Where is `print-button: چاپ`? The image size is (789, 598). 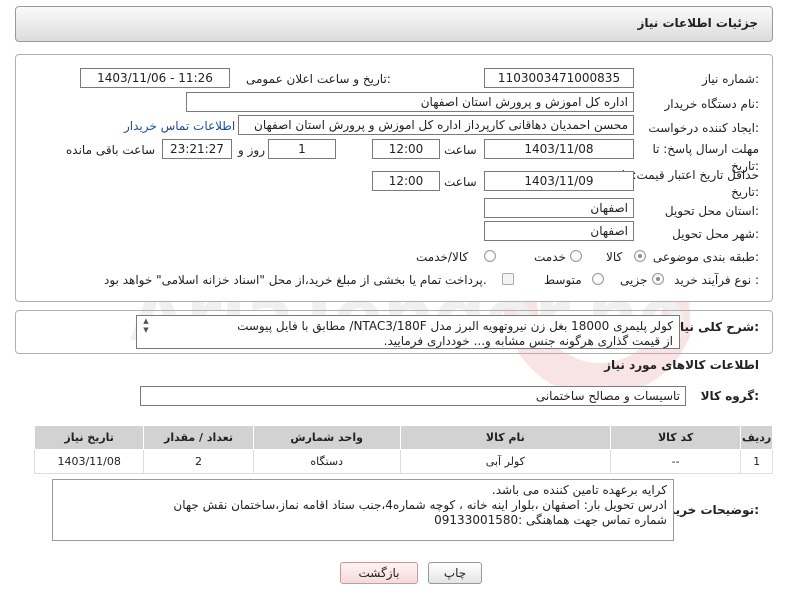
print-button: چاپ is located at coordinates (455, 573).